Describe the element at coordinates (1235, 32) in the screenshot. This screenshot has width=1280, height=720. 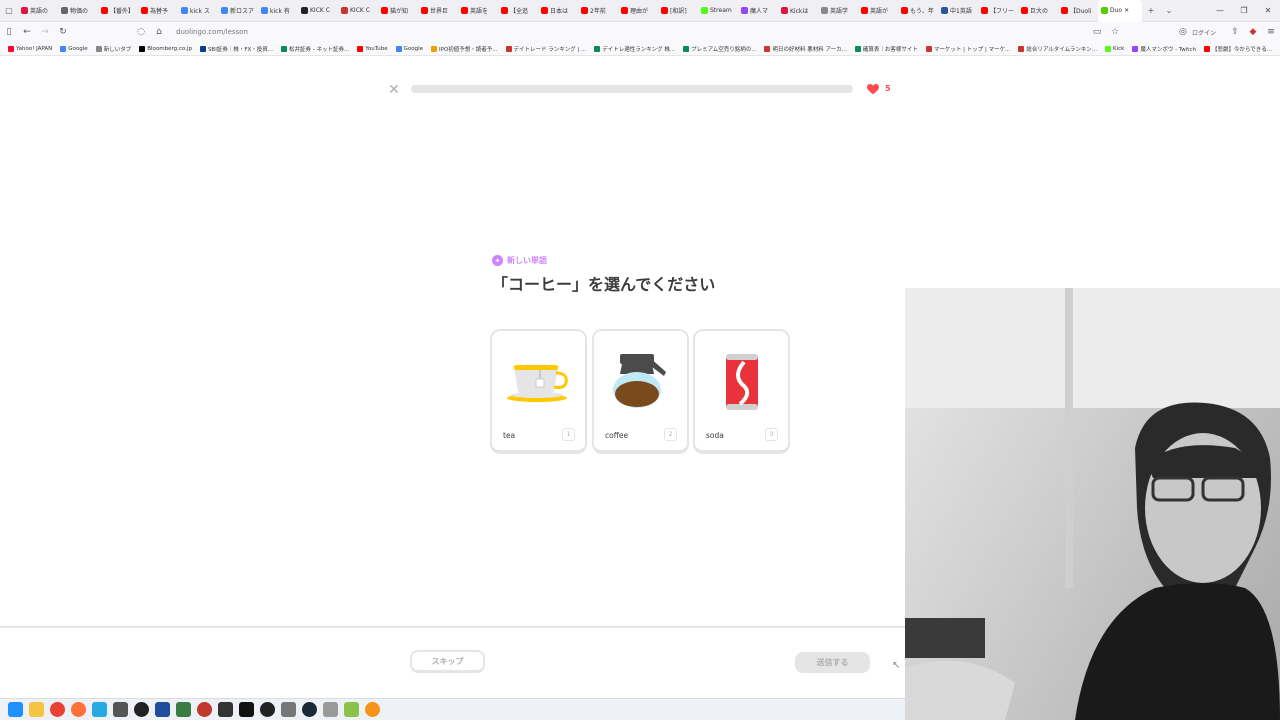
I see `extensions-icon: ⇧` at that location.